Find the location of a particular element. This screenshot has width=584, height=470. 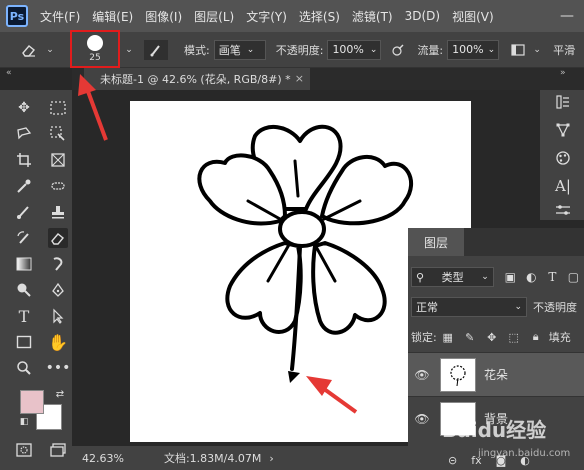

watermark-logo: Baidu经验 is located at coordinates (494, 430).